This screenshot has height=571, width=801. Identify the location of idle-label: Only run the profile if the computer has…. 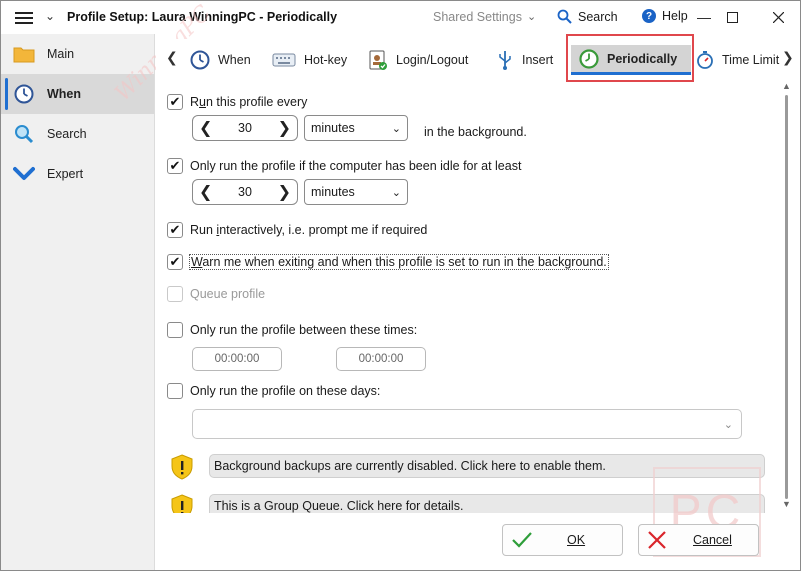
(356, 166).